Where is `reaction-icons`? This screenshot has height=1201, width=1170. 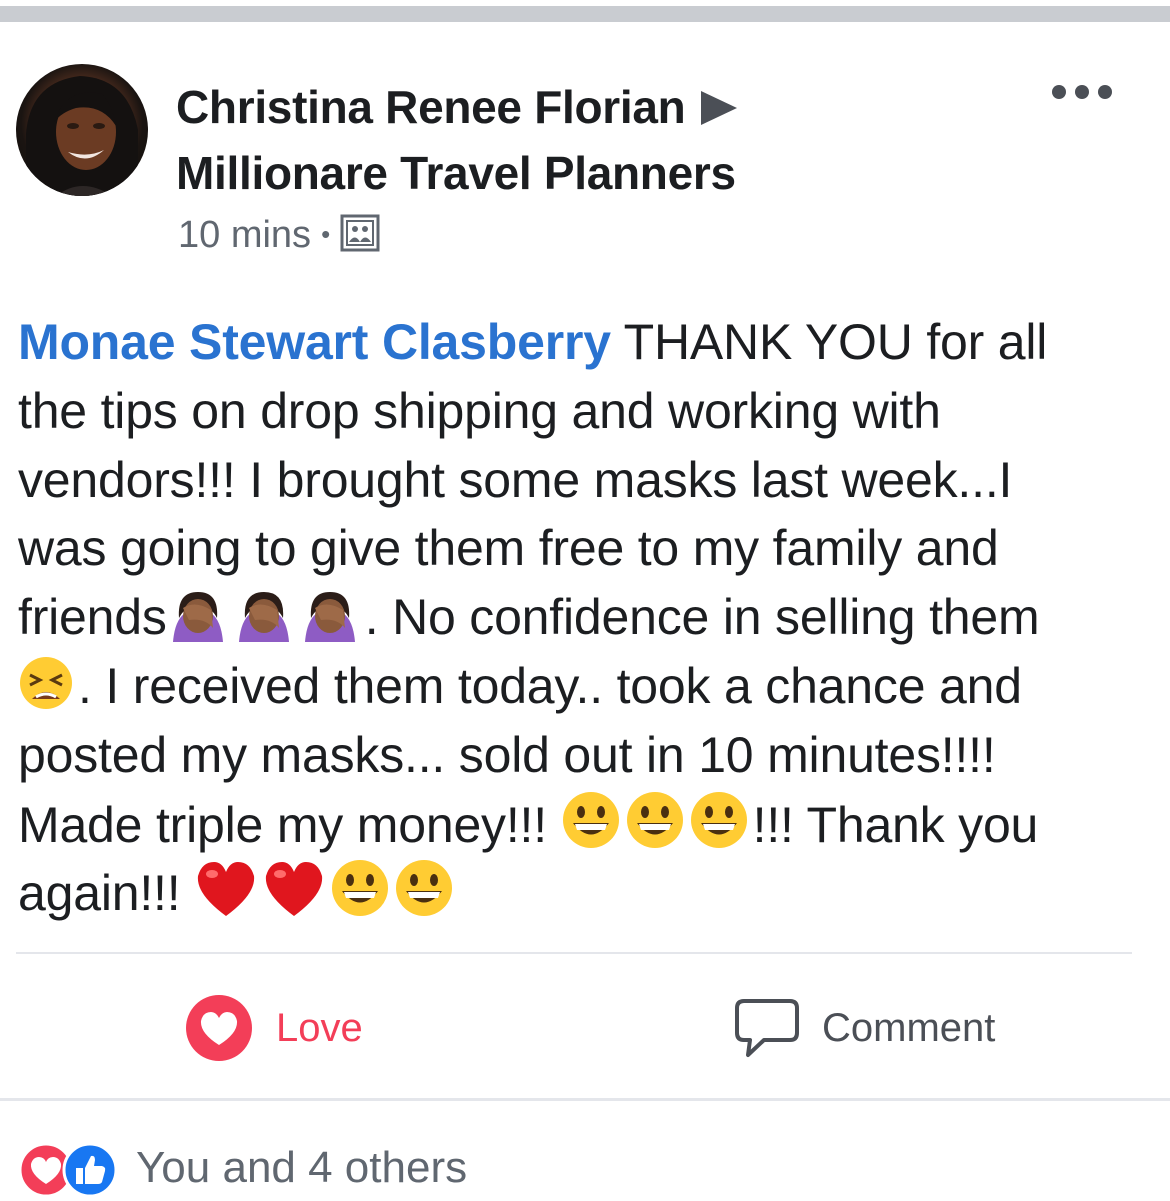
reaction-icons is located at coordinates (73, 1168).